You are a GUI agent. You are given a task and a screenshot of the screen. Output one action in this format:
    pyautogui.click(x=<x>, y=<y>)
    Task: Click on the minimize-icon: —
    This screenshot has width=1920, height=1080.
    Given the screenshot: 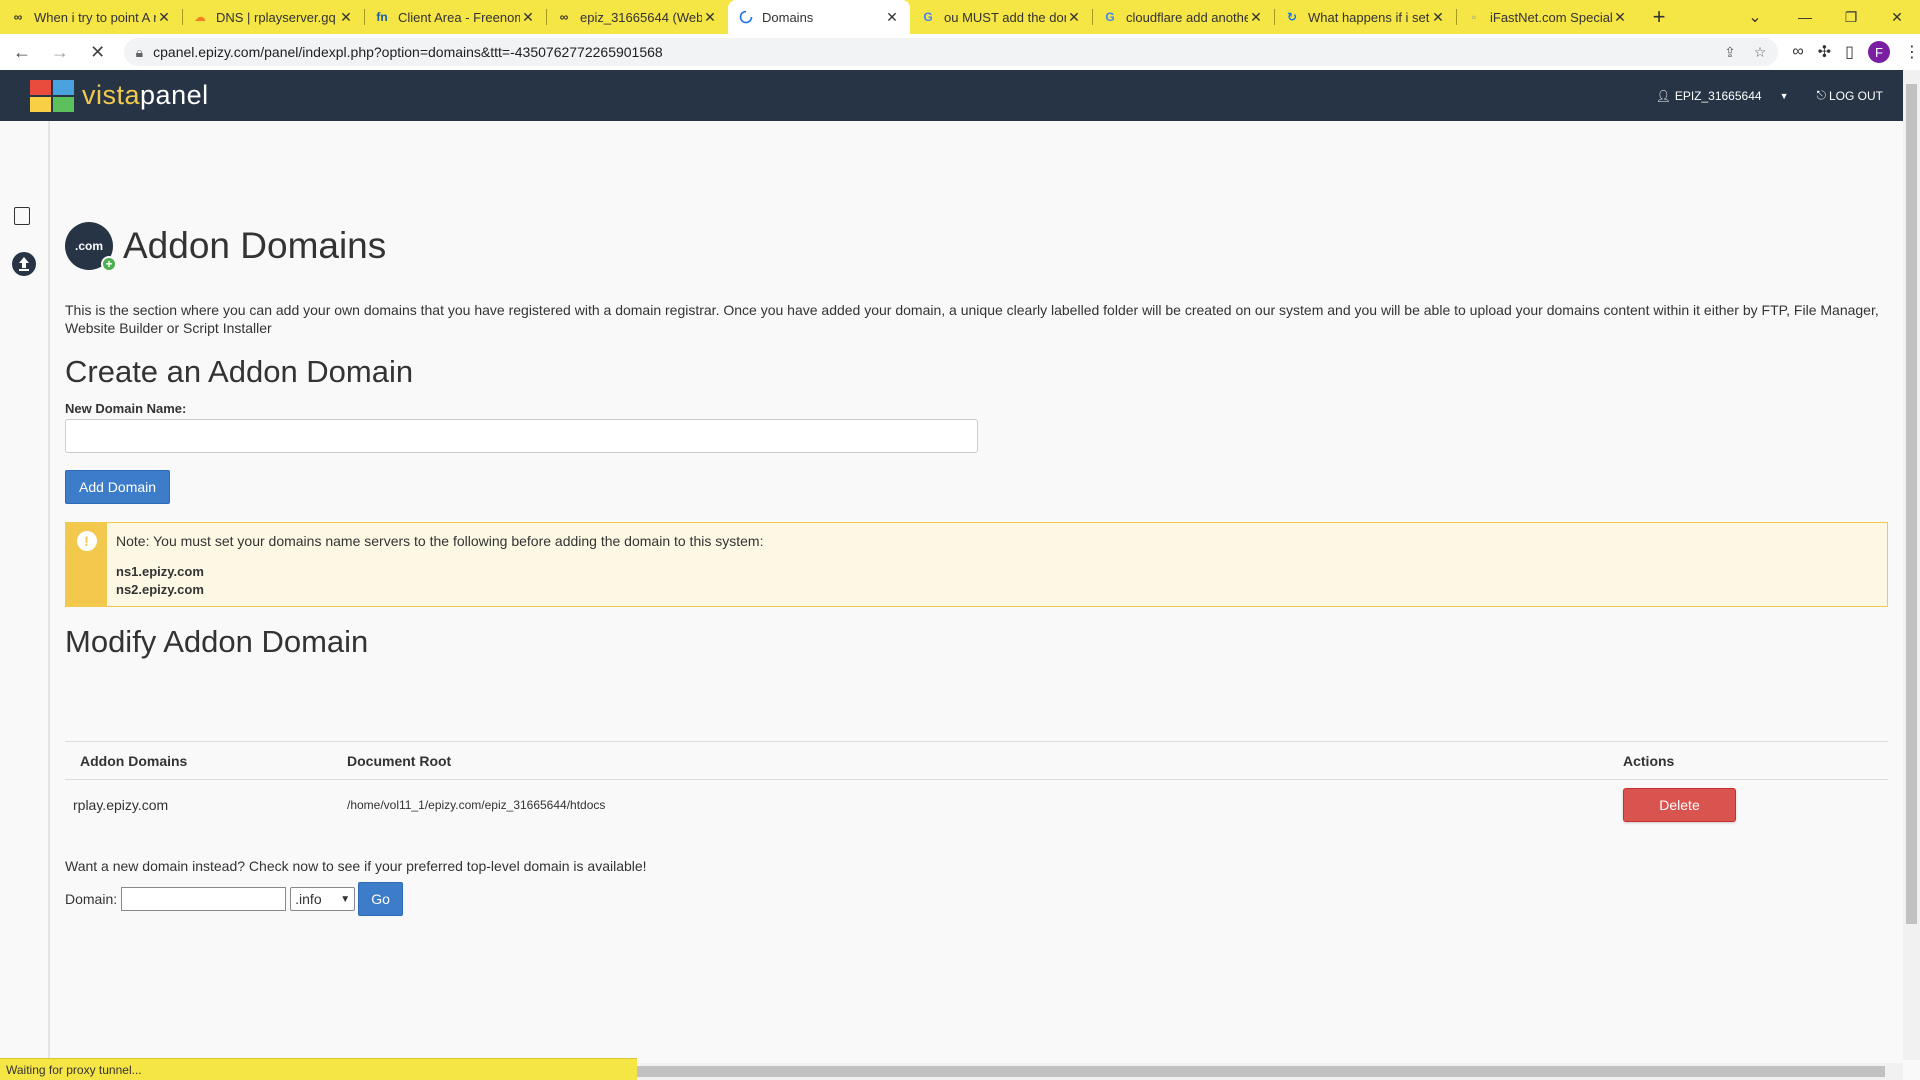 What is the action you would take?
    pyautogui.click(x=1805, y=17)
    